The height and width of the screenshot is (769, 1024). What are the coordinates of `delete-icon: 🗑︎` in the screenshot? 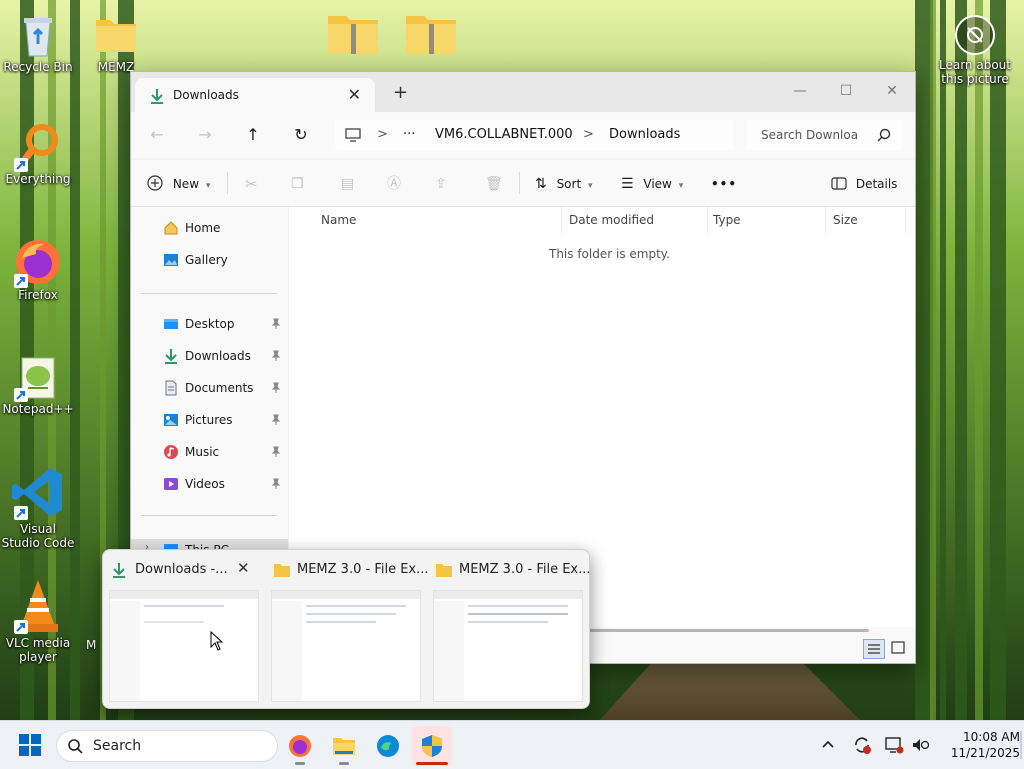 It's located at (494, 184).